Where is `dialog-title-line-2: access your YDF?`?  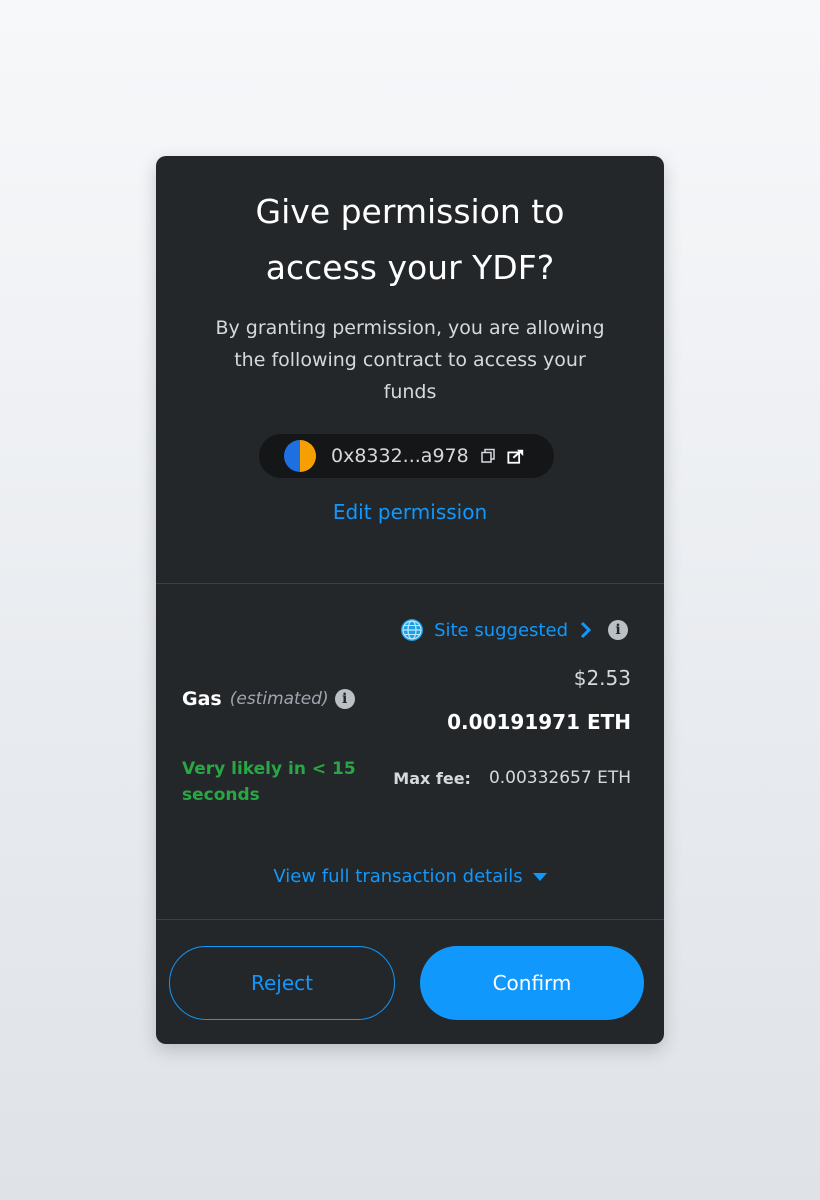 dialog-title-line-2: access your YDF? is located at coordinates (410, 267).